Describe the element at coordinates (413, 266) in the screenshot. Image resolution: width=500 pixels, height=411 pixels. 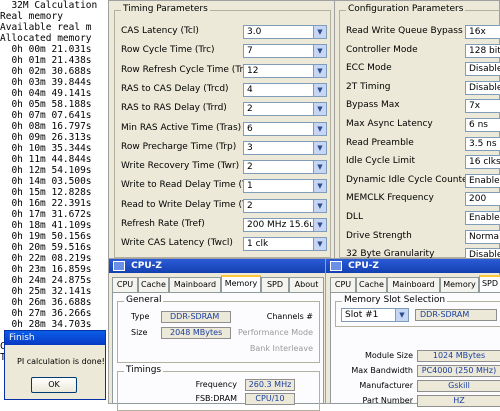
I see `cpuz-spd-titlebar: CPU-Z` at that location.